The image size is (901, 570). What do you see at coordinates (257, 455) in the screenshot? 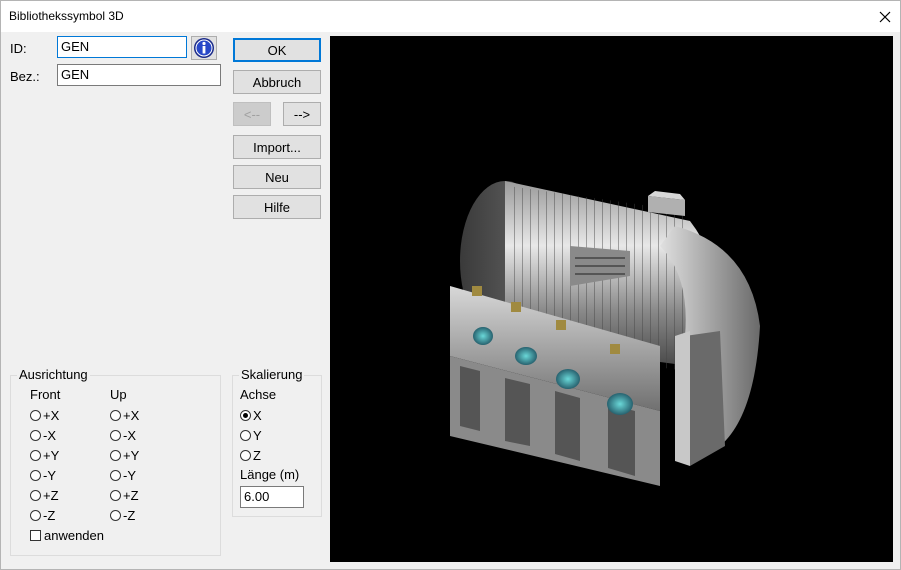
I see `radio-label: Z` at bounding box center [257, 455].